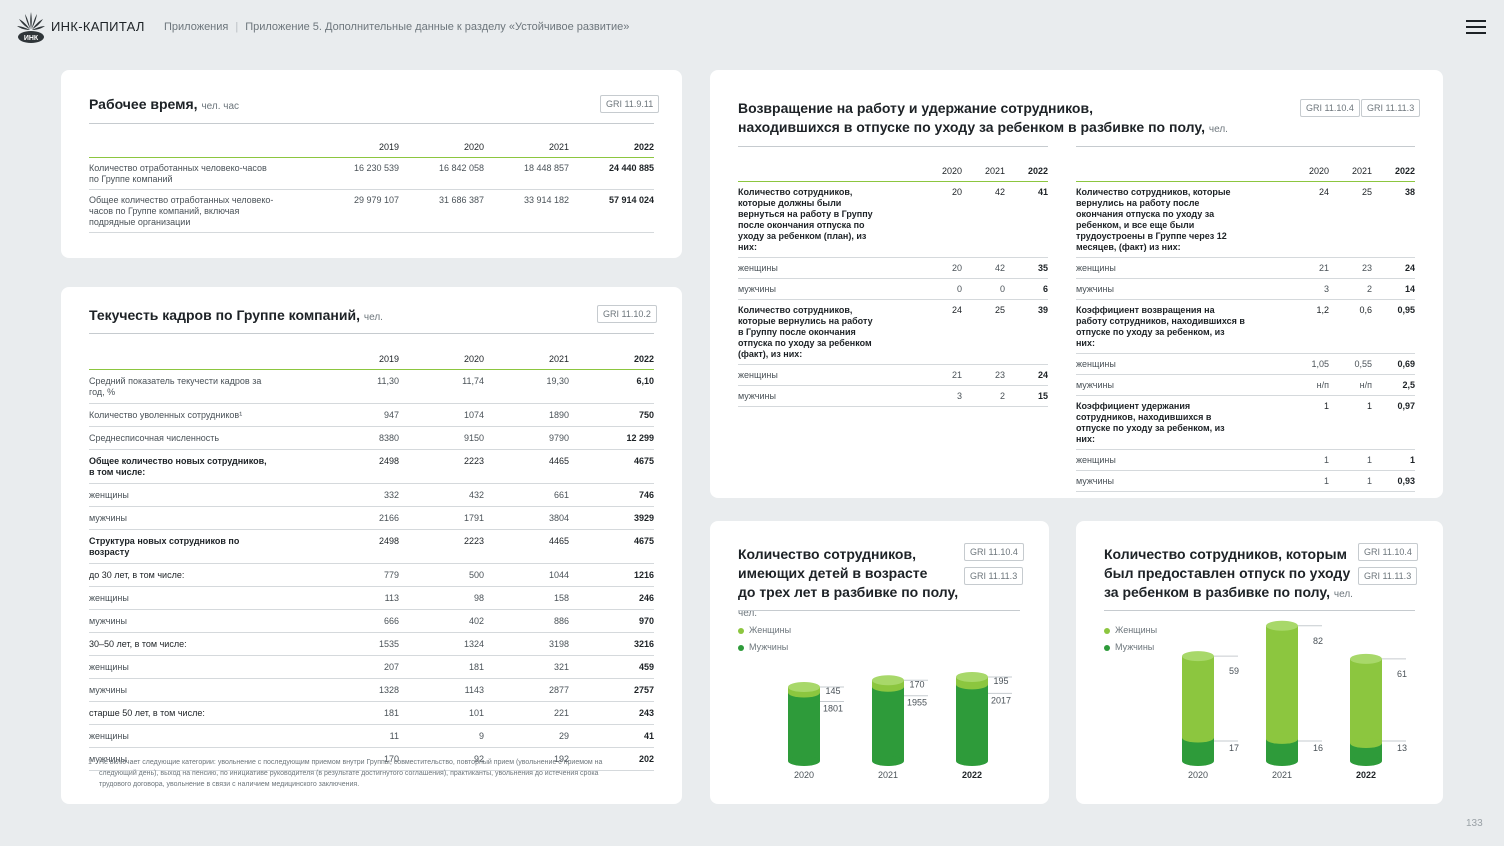 This screenshot has height=846, width=1504. What do you see at coordinates (1393, 326) in the screenshot?
I see `row-value: 0,95` at bounding box center [1393, 326].